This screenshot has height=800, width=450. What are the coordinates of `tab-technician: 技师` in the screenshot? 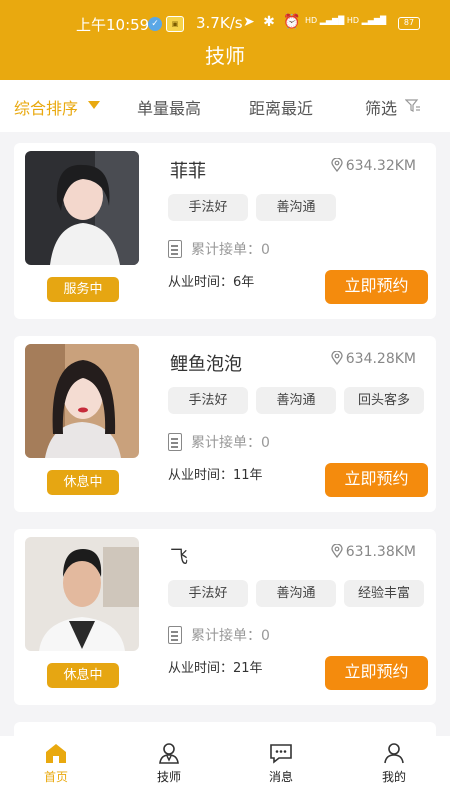 It's located at (169, 763).